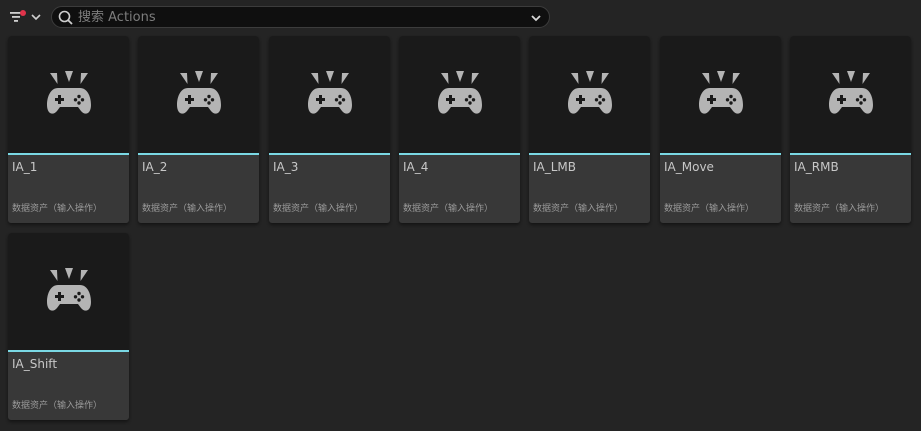 This screenshot has width=921, height=431. Describe the element at coordinates (689, 167) in the screenshot. I see `asset-name: IA_Move` at that location.